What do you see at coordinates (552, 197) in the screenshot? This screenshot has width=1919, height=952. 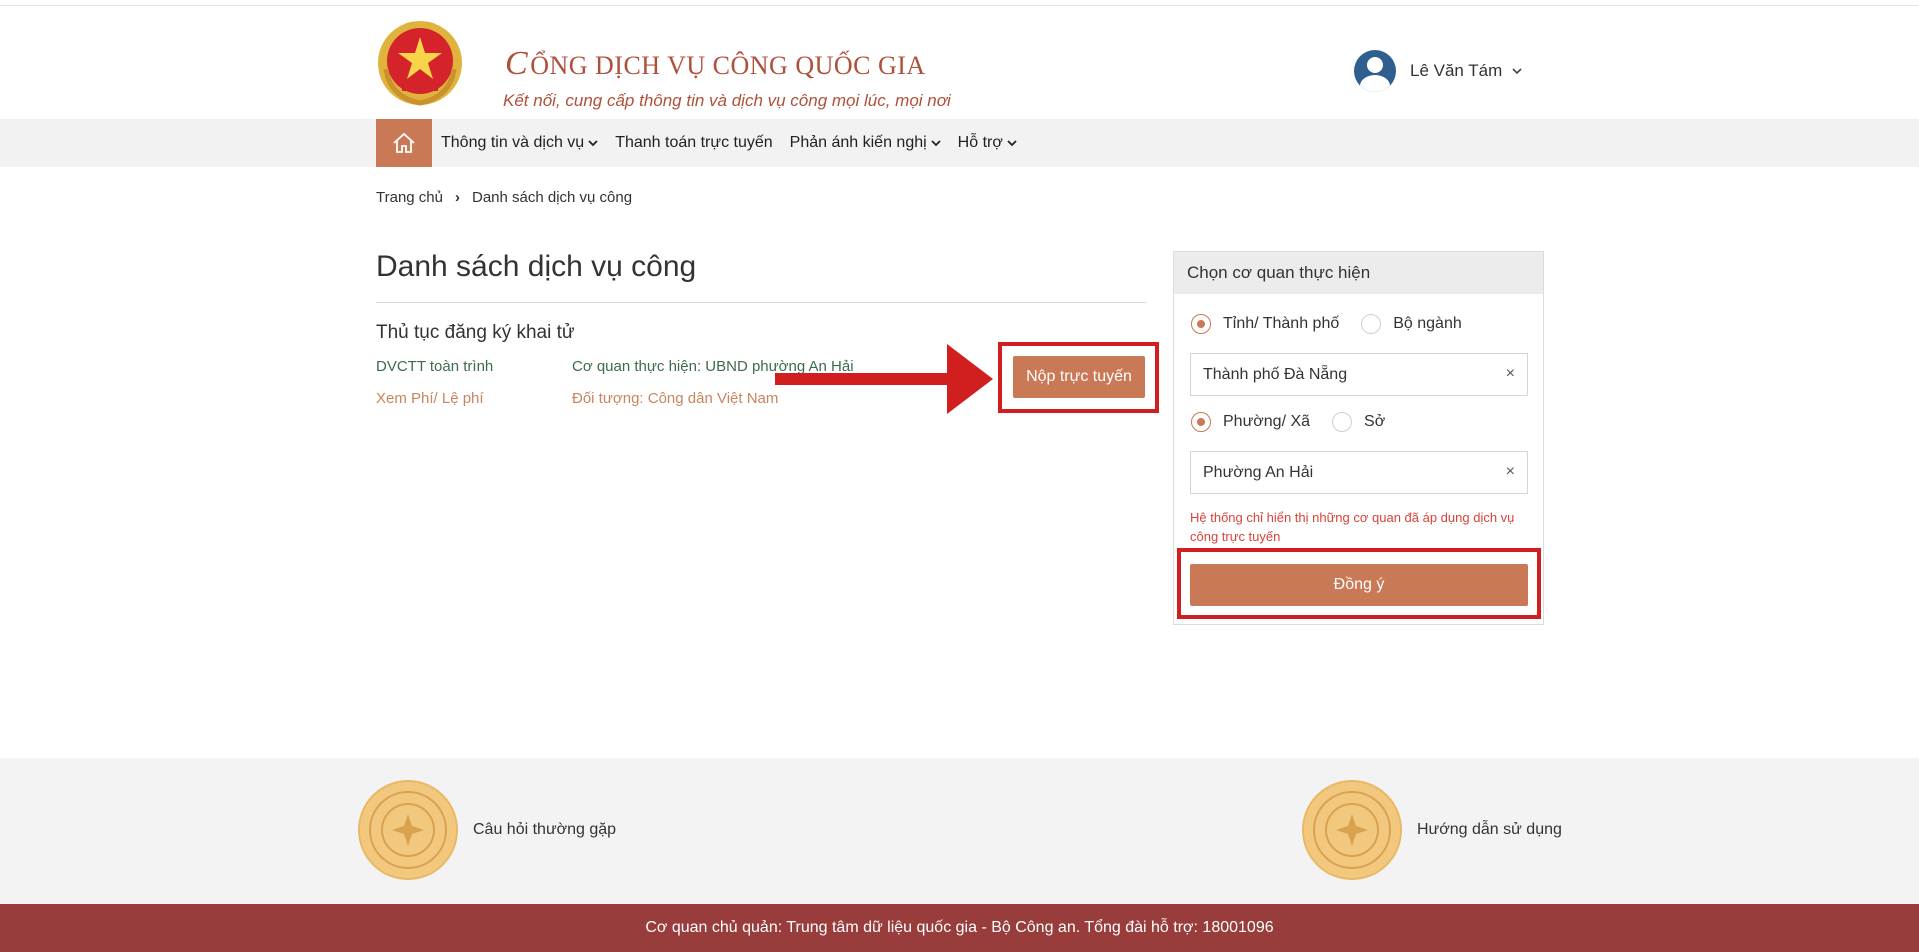 I see `breadcrumb-current: Danh sách dịch vụ công` at bounding box center [552, 197].